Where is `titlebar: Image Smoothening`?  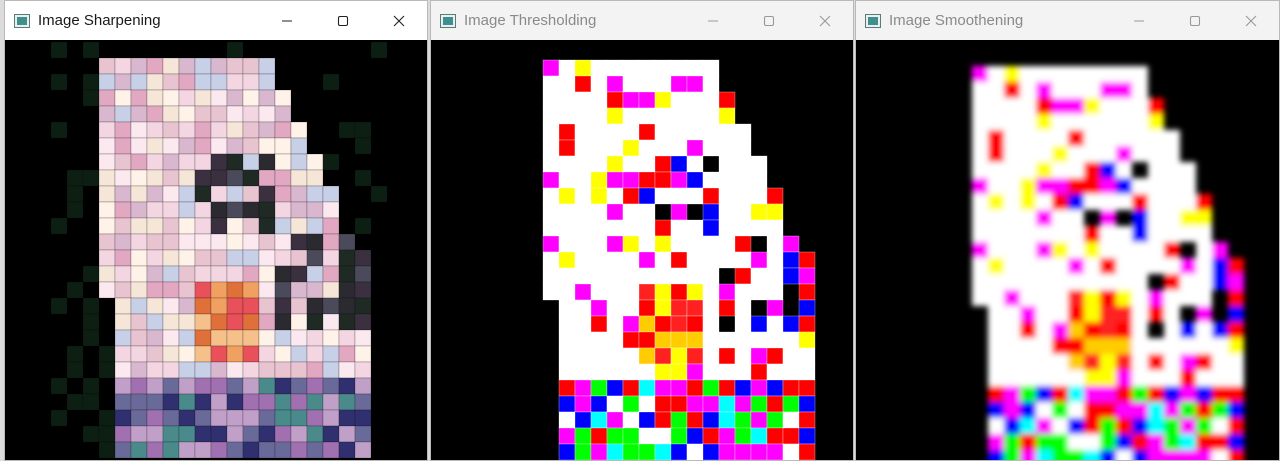 titlebar: Image Smoothening is located at coordinates (1067, 20).